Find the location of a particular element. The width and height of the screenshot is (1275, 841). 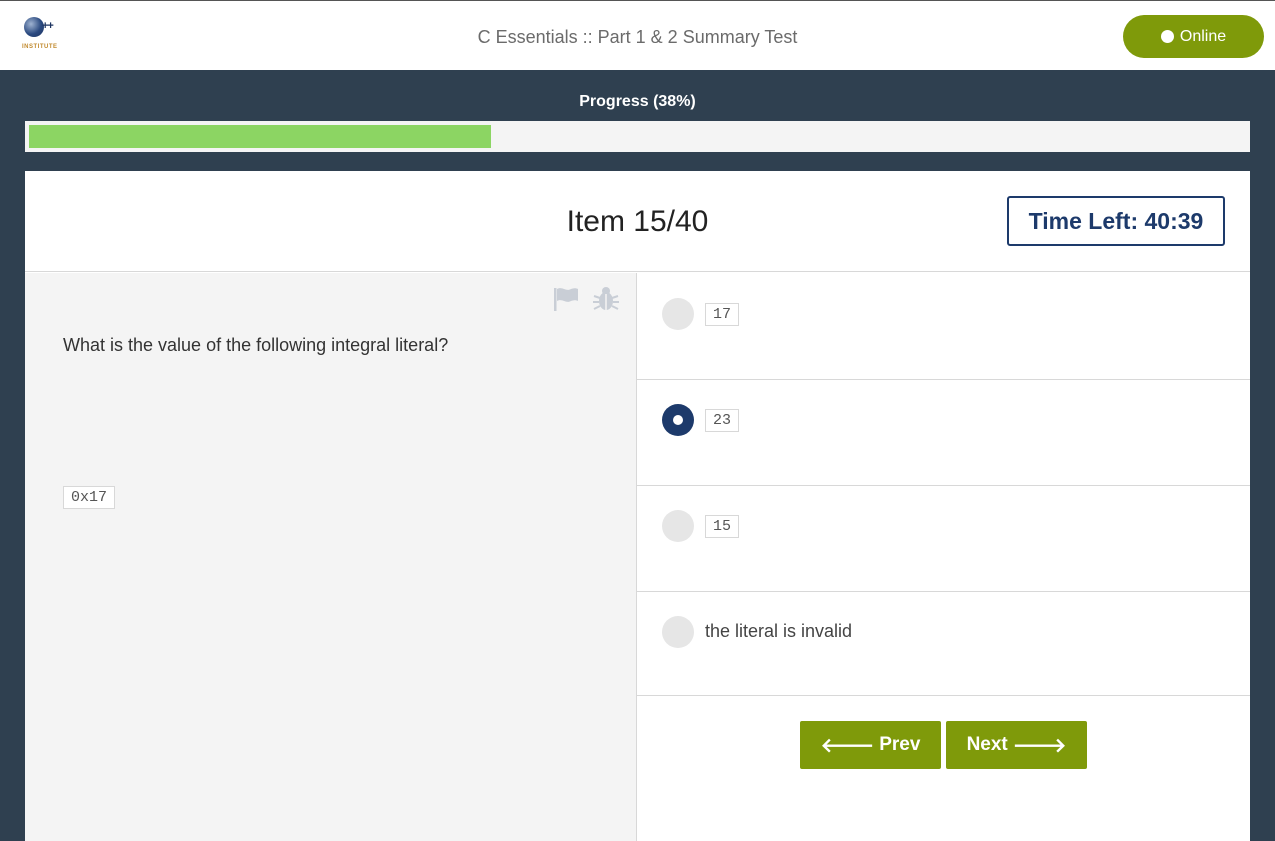

app-title: C Essentials :: Part 1 & 2 Summary Test is located at coordinates (637, 37).